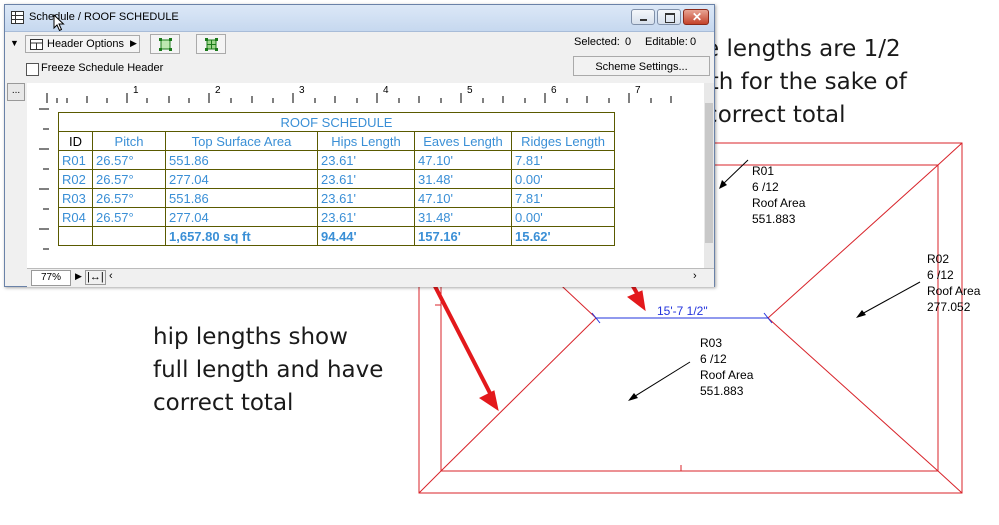 The height and width of the screenshot is (525, 999). Describe the element at coordinates (95, 277) in the screenshot. I see `fit-width-icon: |↔|` at that location.